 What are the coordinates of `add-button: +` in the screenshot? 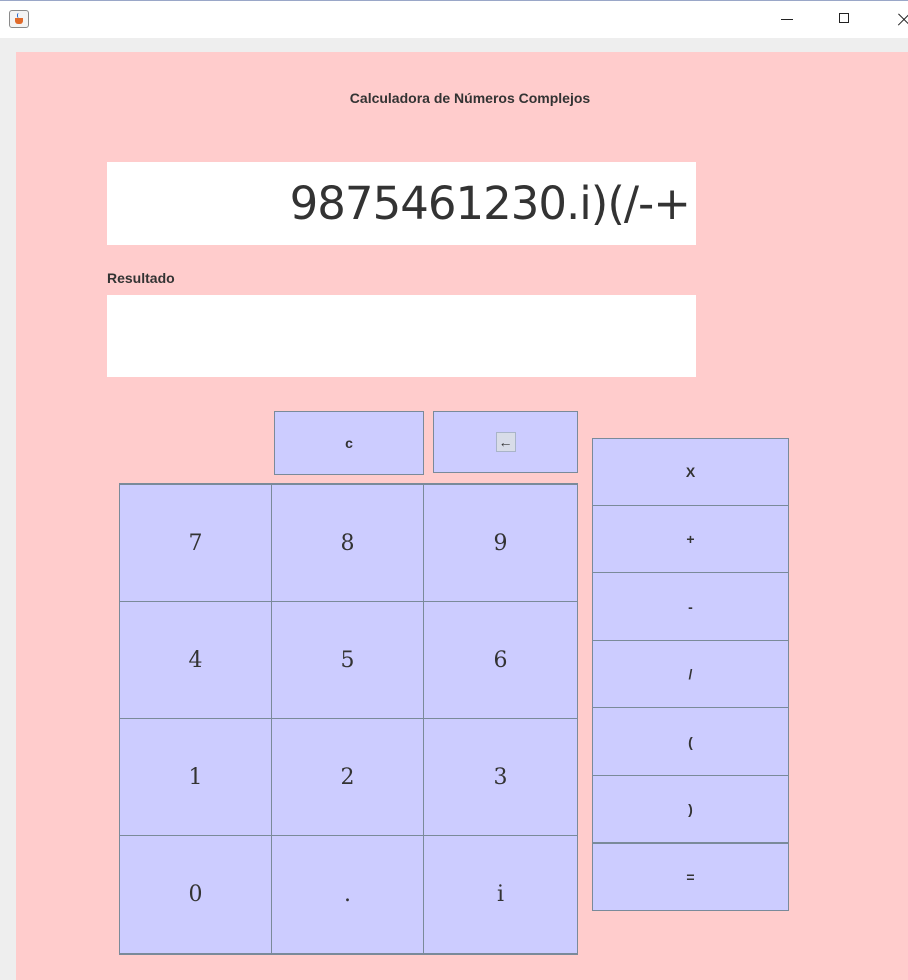 It's located at (690, 539).